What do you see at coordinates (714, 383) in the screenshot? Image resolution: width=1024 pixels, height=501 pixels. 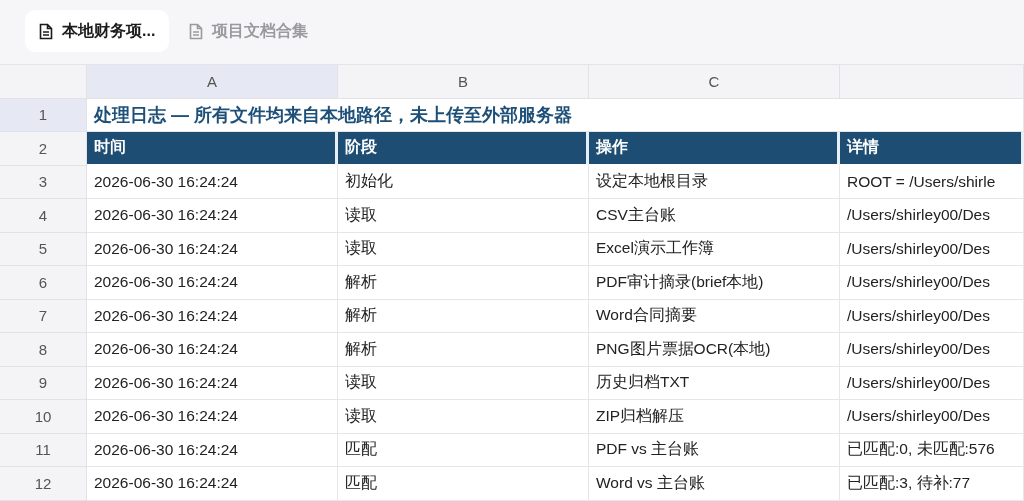 I see `table-cell: 历史归档TXT` at bounding box center [714, 383].